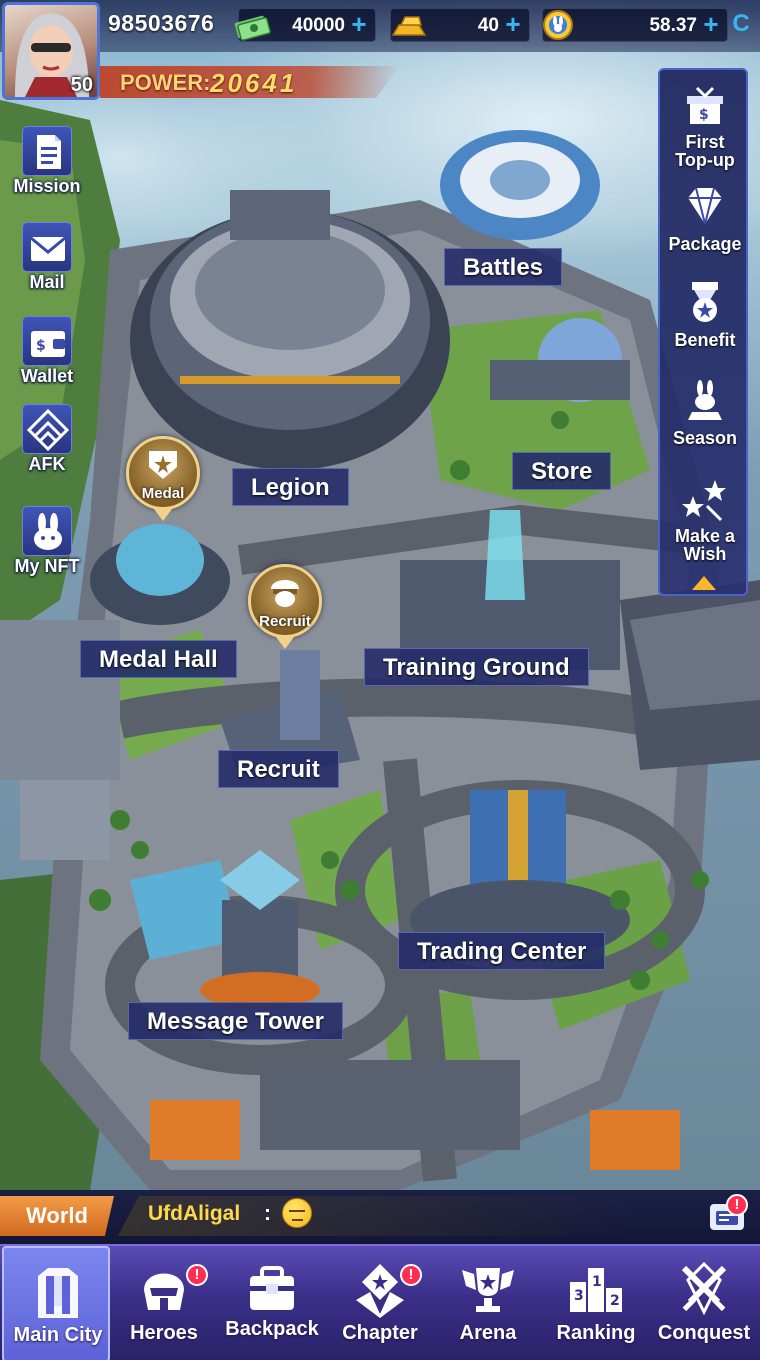 Image resolution: width=760 pixels, height=1360 pixels. I want to click on diamond-icon, so click(705, 206).